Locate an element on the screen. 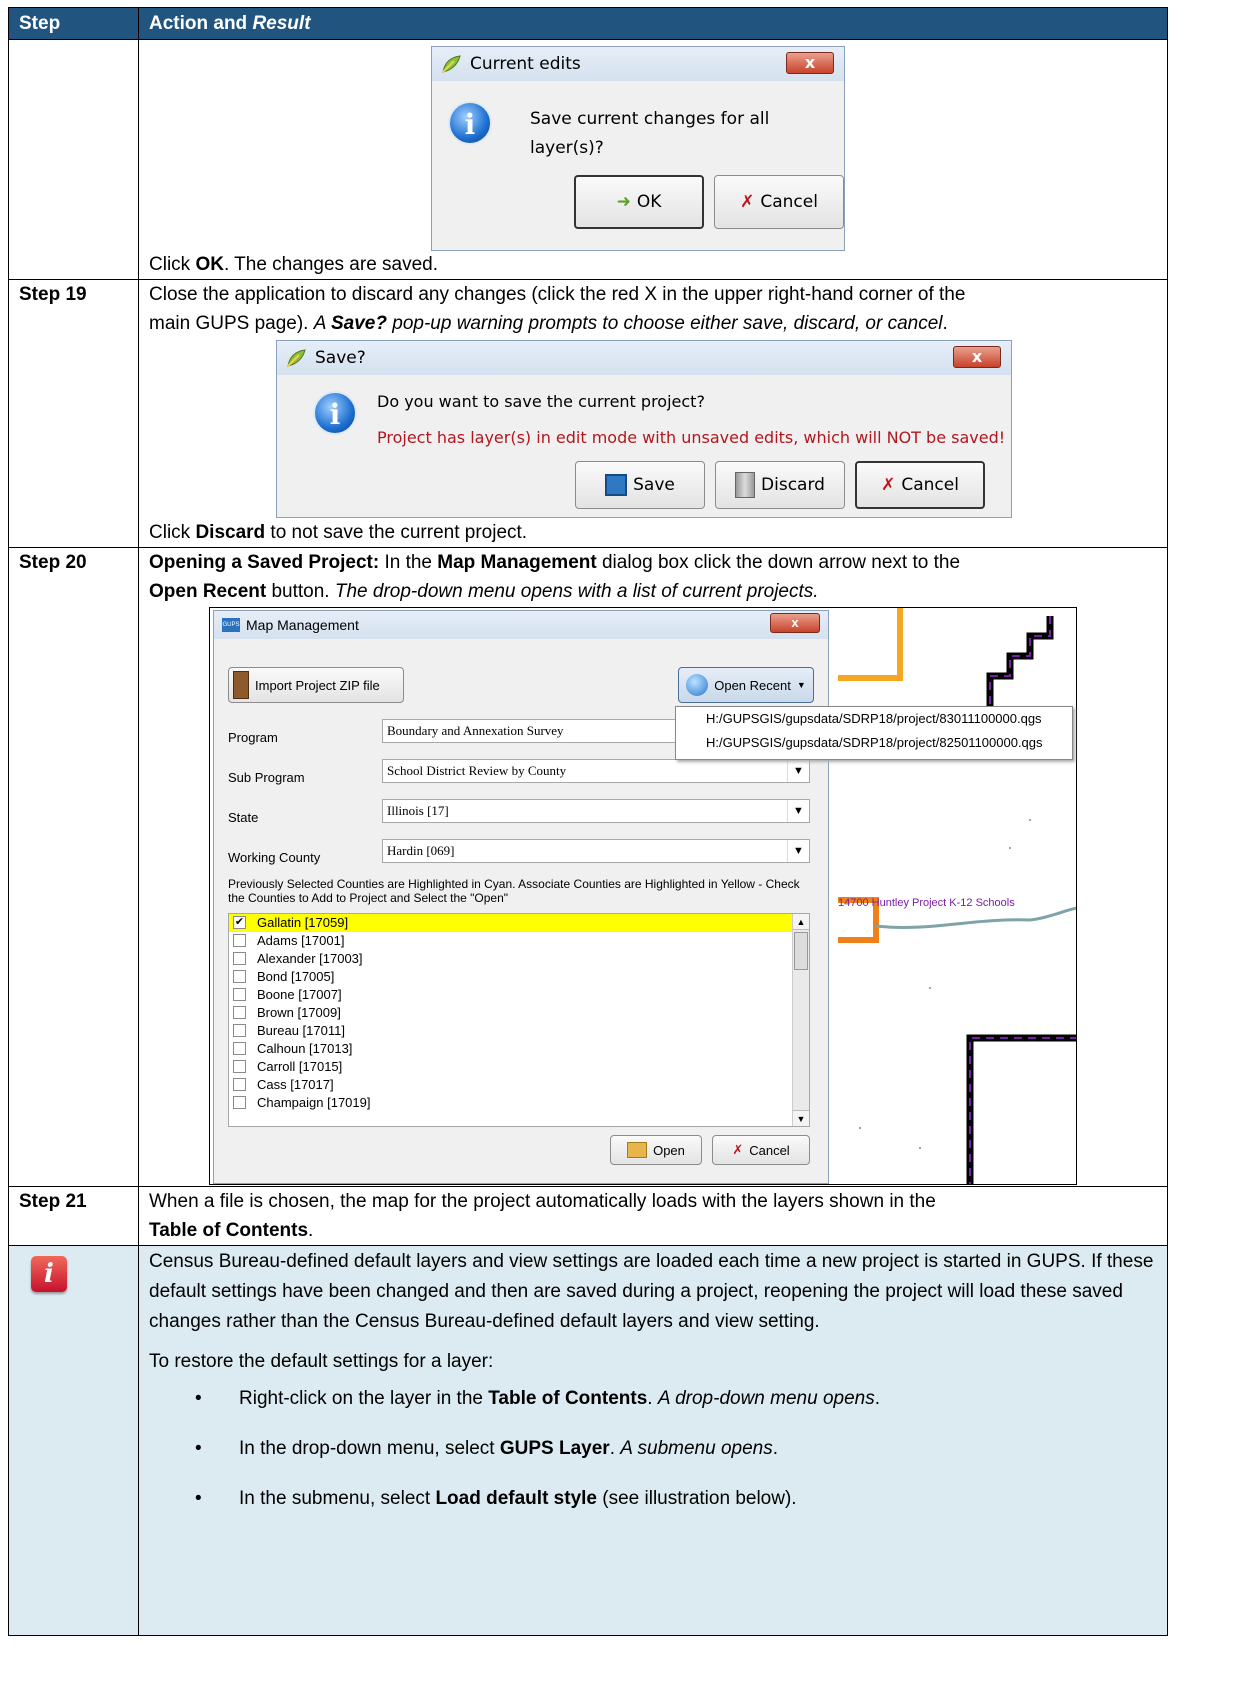  county-select: Hardin [069] ▼ is located at coordinates (596, 851).